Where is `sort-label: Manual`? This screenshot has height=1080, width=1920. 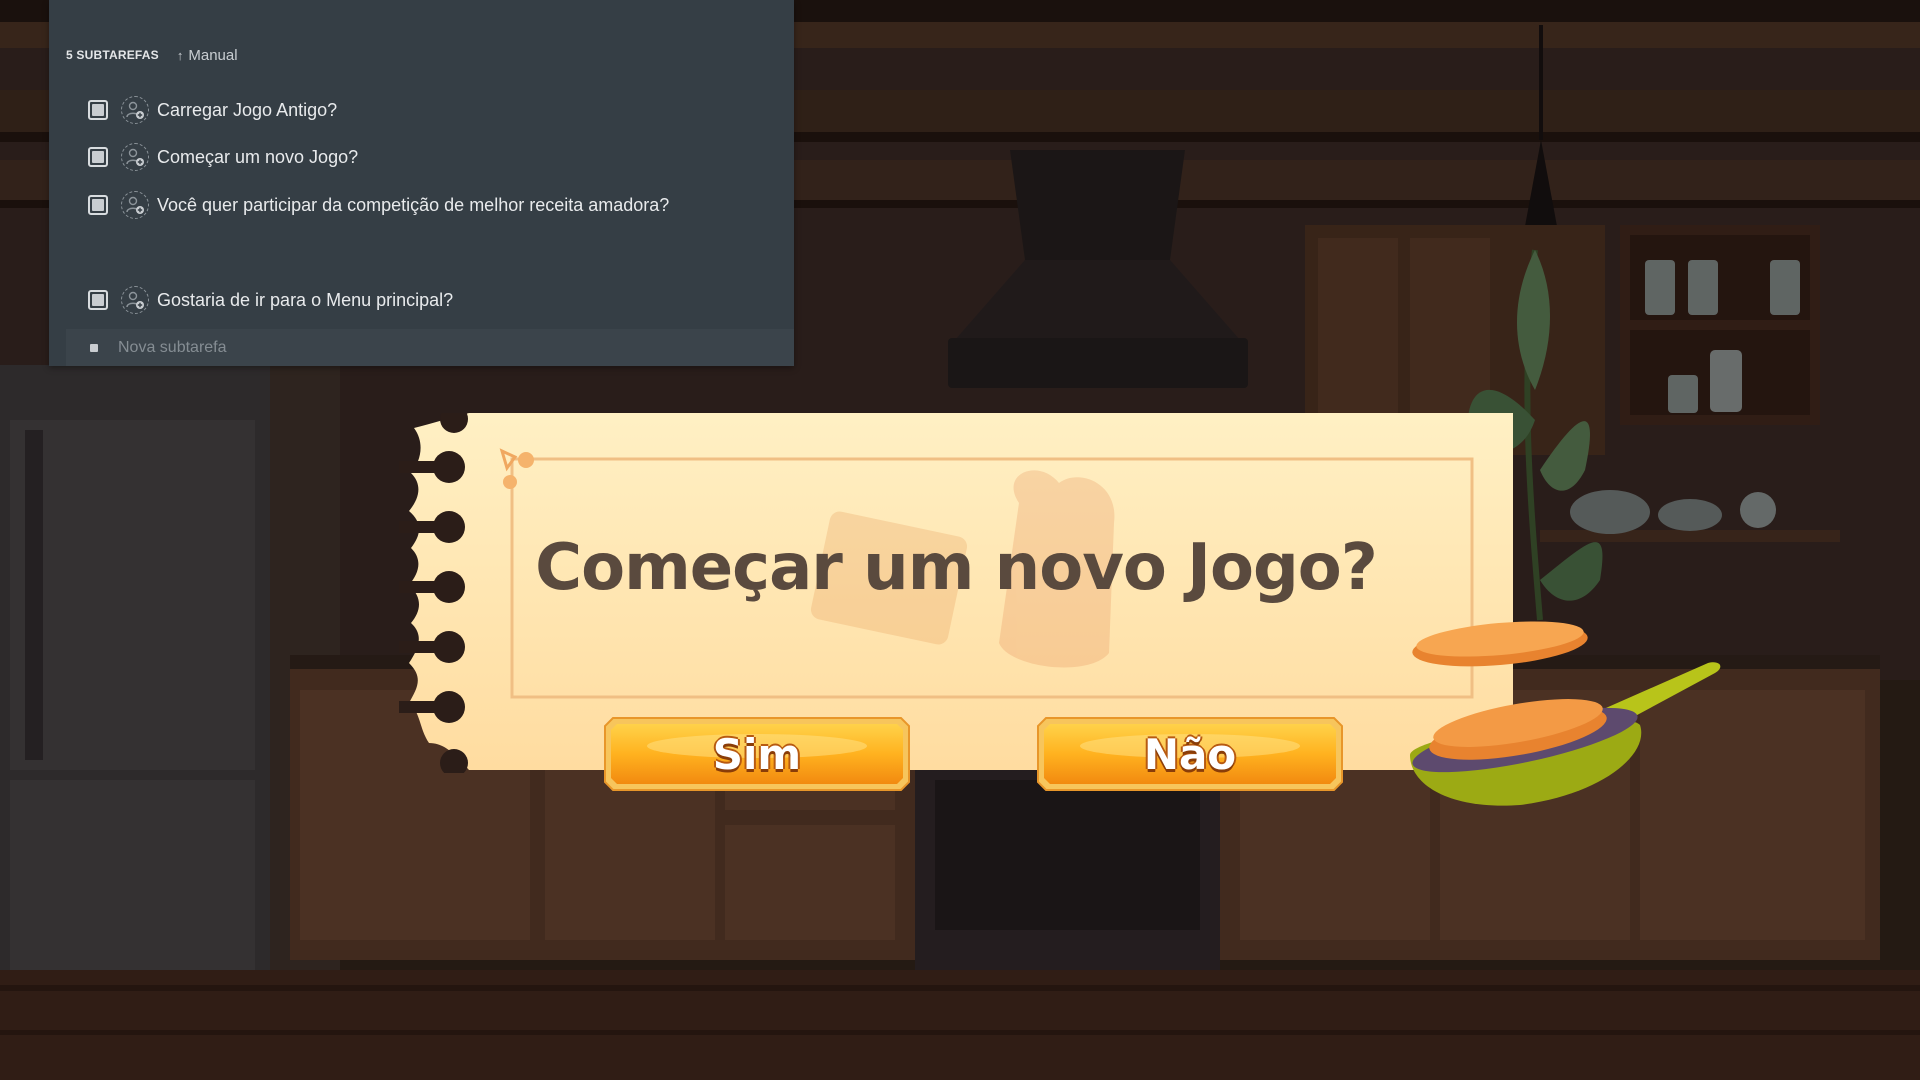 sort-label: Manual is located at coordinates (213, 55).